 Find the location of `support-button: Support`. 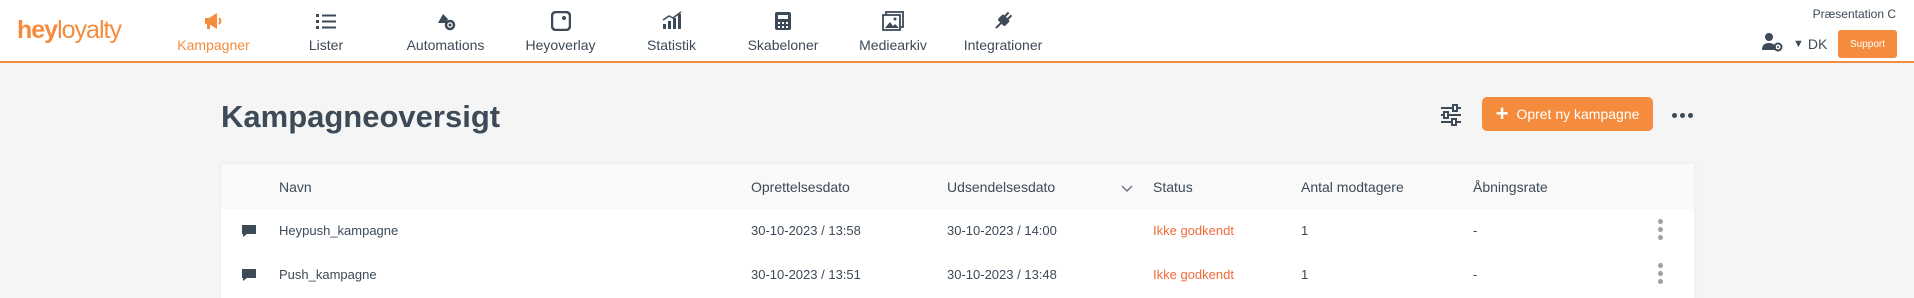

support-button: Support is located at coordinates (1867, 44).